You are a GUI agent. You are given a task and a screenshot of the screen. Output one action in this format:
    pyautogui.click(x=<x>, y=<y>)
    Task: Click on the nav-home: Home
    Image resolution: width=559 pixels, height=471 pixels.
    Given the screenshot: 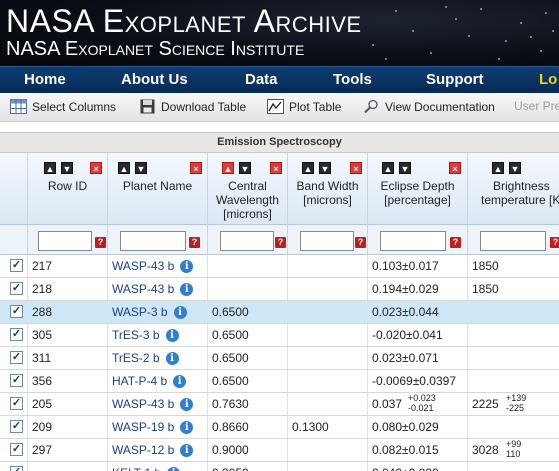 What is the action you would take?
    pyautogui.click(x=45, y=79)
    